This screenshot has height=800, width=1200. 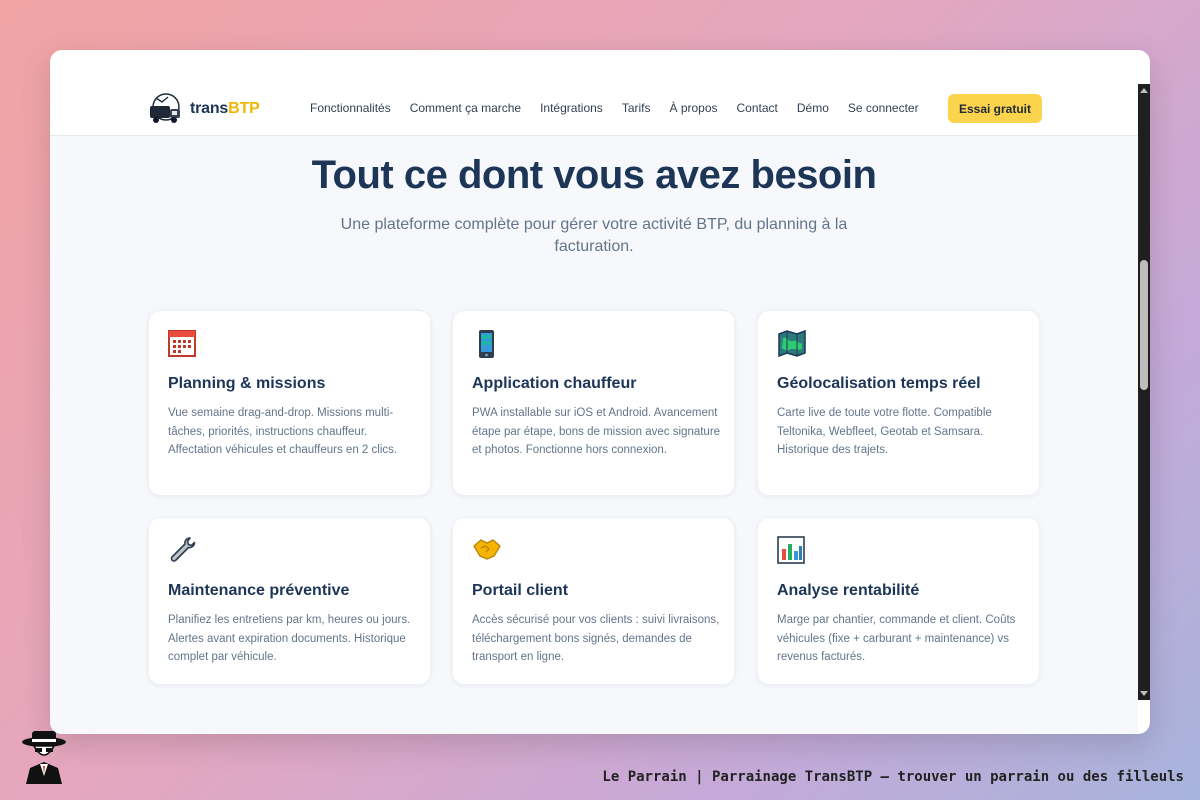 What do you see at coordinates (594, 175) in the screenshot?
I see `section-title: Tout ce dont vous avez besoin` at bounding box center [594, 175].